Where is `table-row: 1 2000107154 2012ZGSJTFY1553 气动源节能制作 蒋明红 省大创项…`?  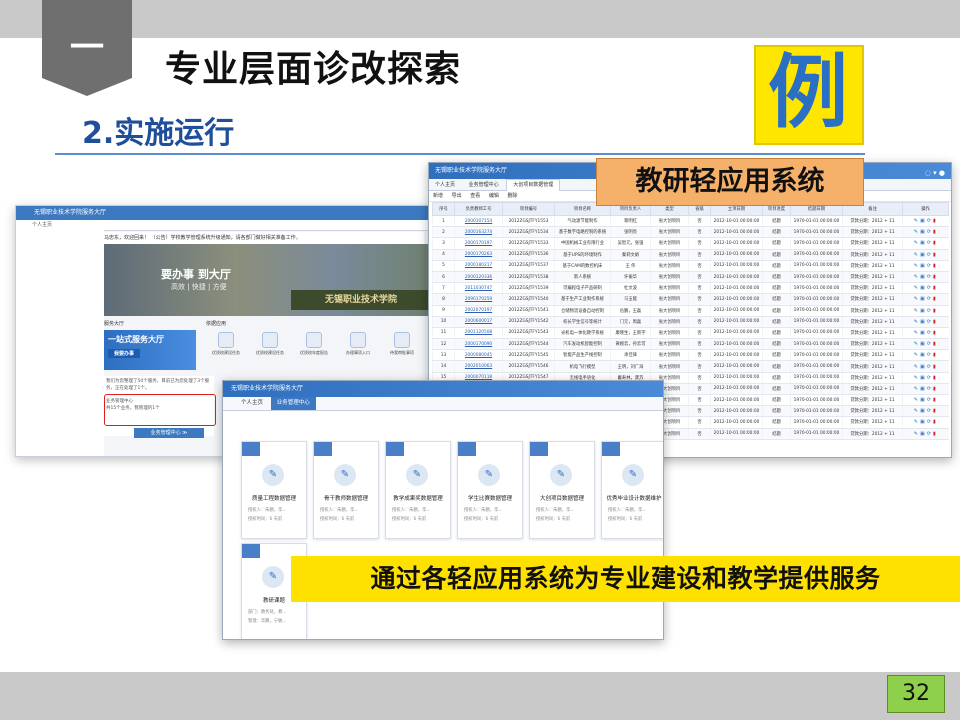
table-row: 1 2000107154 2012ZGSJTFY1553 气动源节能制作 蒋明红 省大创项… is located at coordinates (690, 221).